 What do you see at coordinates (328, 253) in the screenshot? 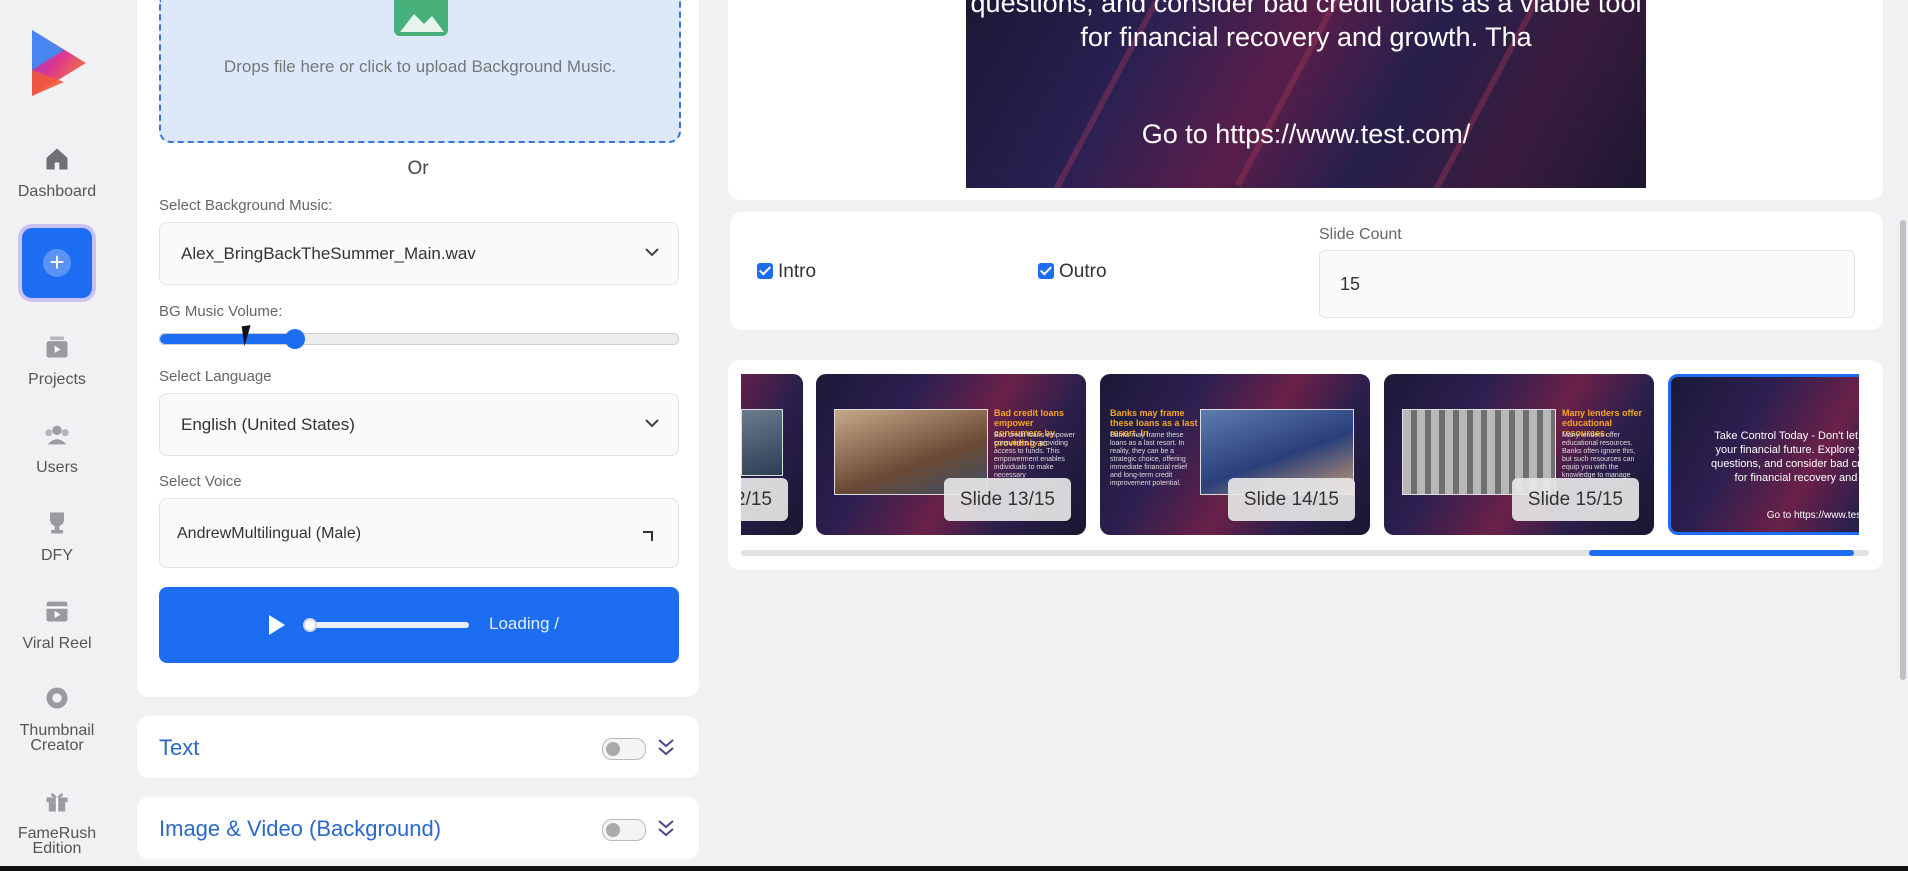
I see `music-select-value: Alex_BringBackTheSummer_Main.wav` at bounding box center [328, 253].